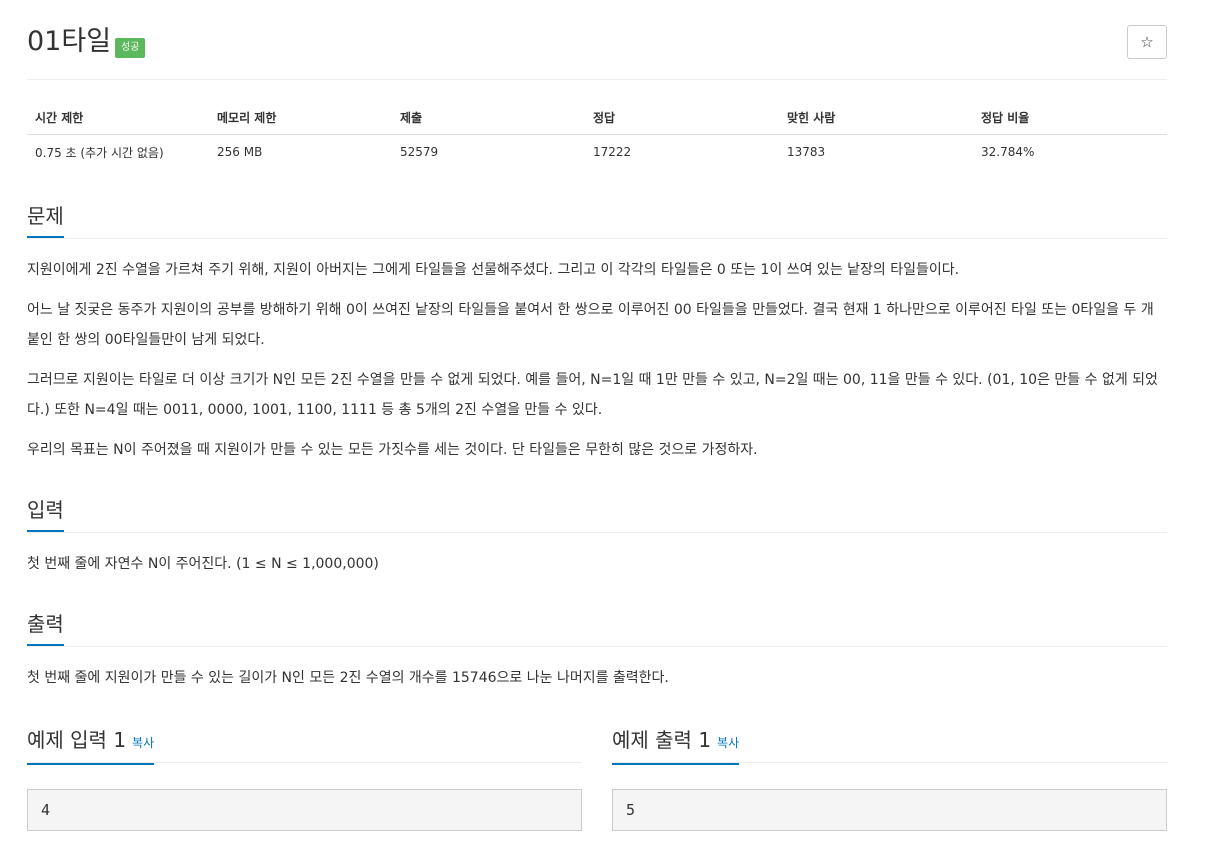 This screenshot has width=1223, height=846. I want to click on input-description: 첫 번째 줄에 자연수 N이 주어진다. (1 ≤ N ≤ 1,000,000), so click(203, 564).